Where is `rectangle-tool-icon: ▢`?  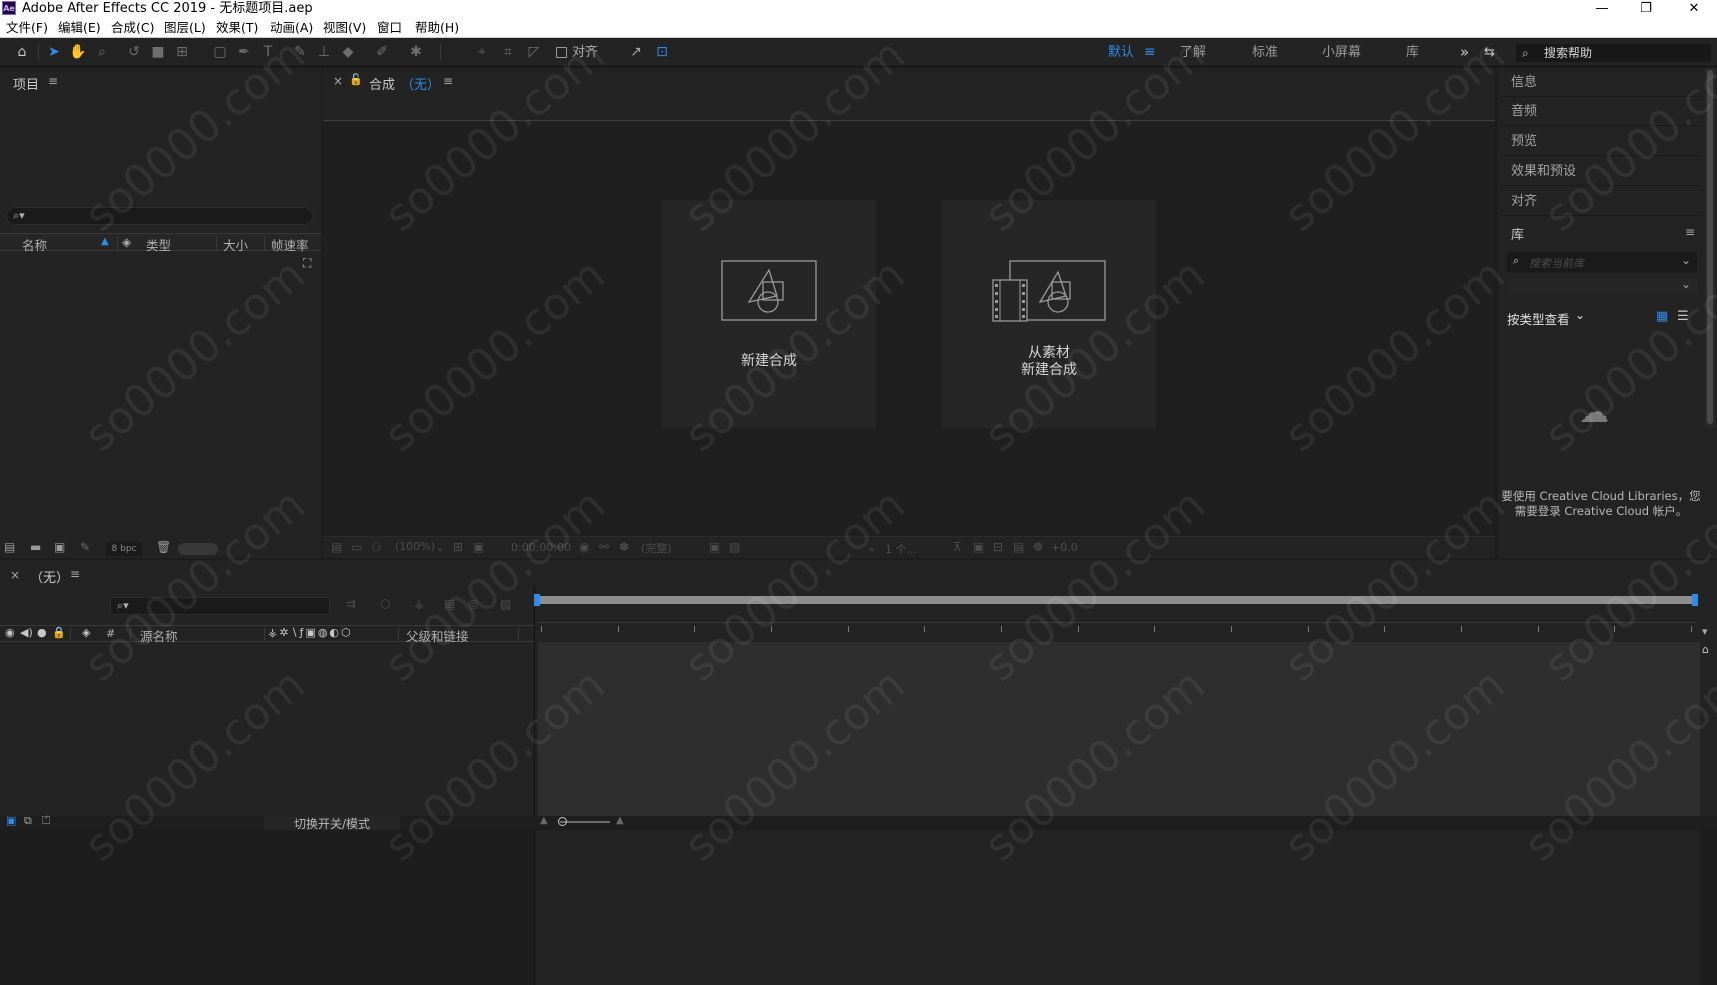 rectangle-tool-icon: ▢ is located at coordinates (220, 52).